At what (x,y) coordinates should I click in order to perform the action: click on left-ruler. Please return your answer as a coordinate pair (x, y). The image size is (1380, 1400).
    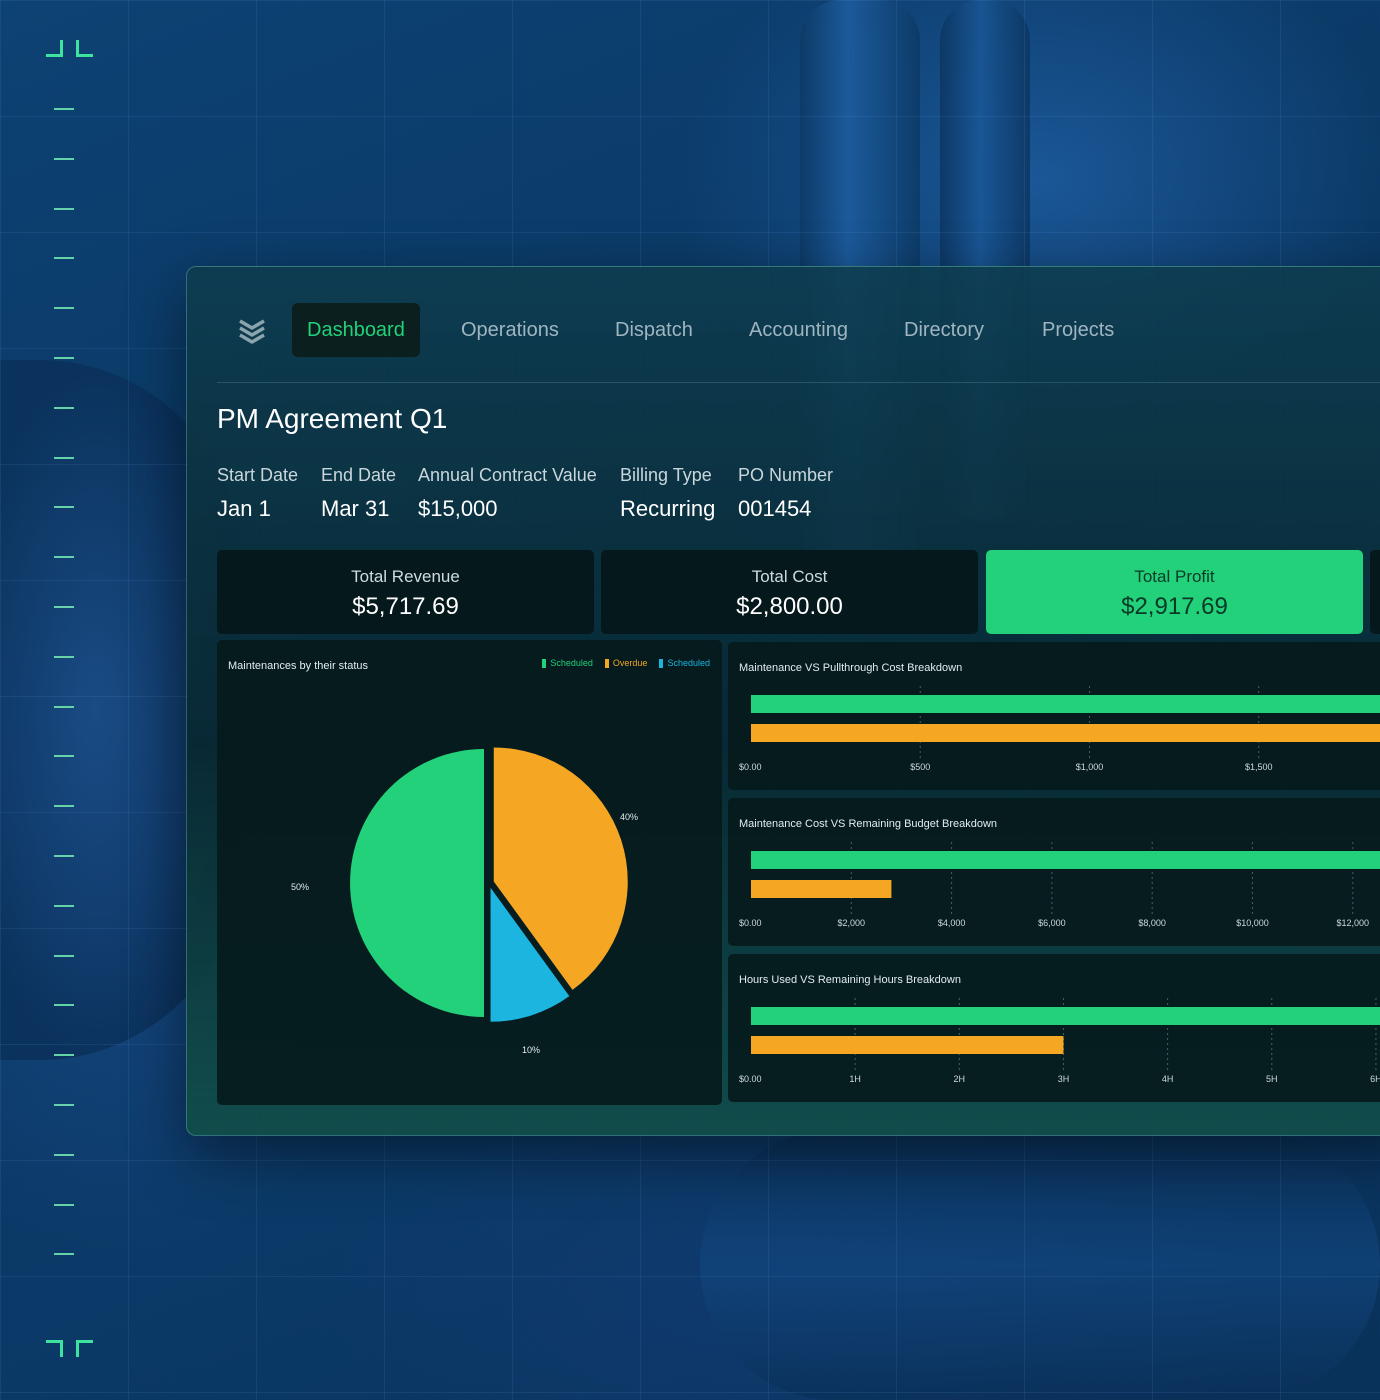
    Looking at the image, I should click on (65, 700).